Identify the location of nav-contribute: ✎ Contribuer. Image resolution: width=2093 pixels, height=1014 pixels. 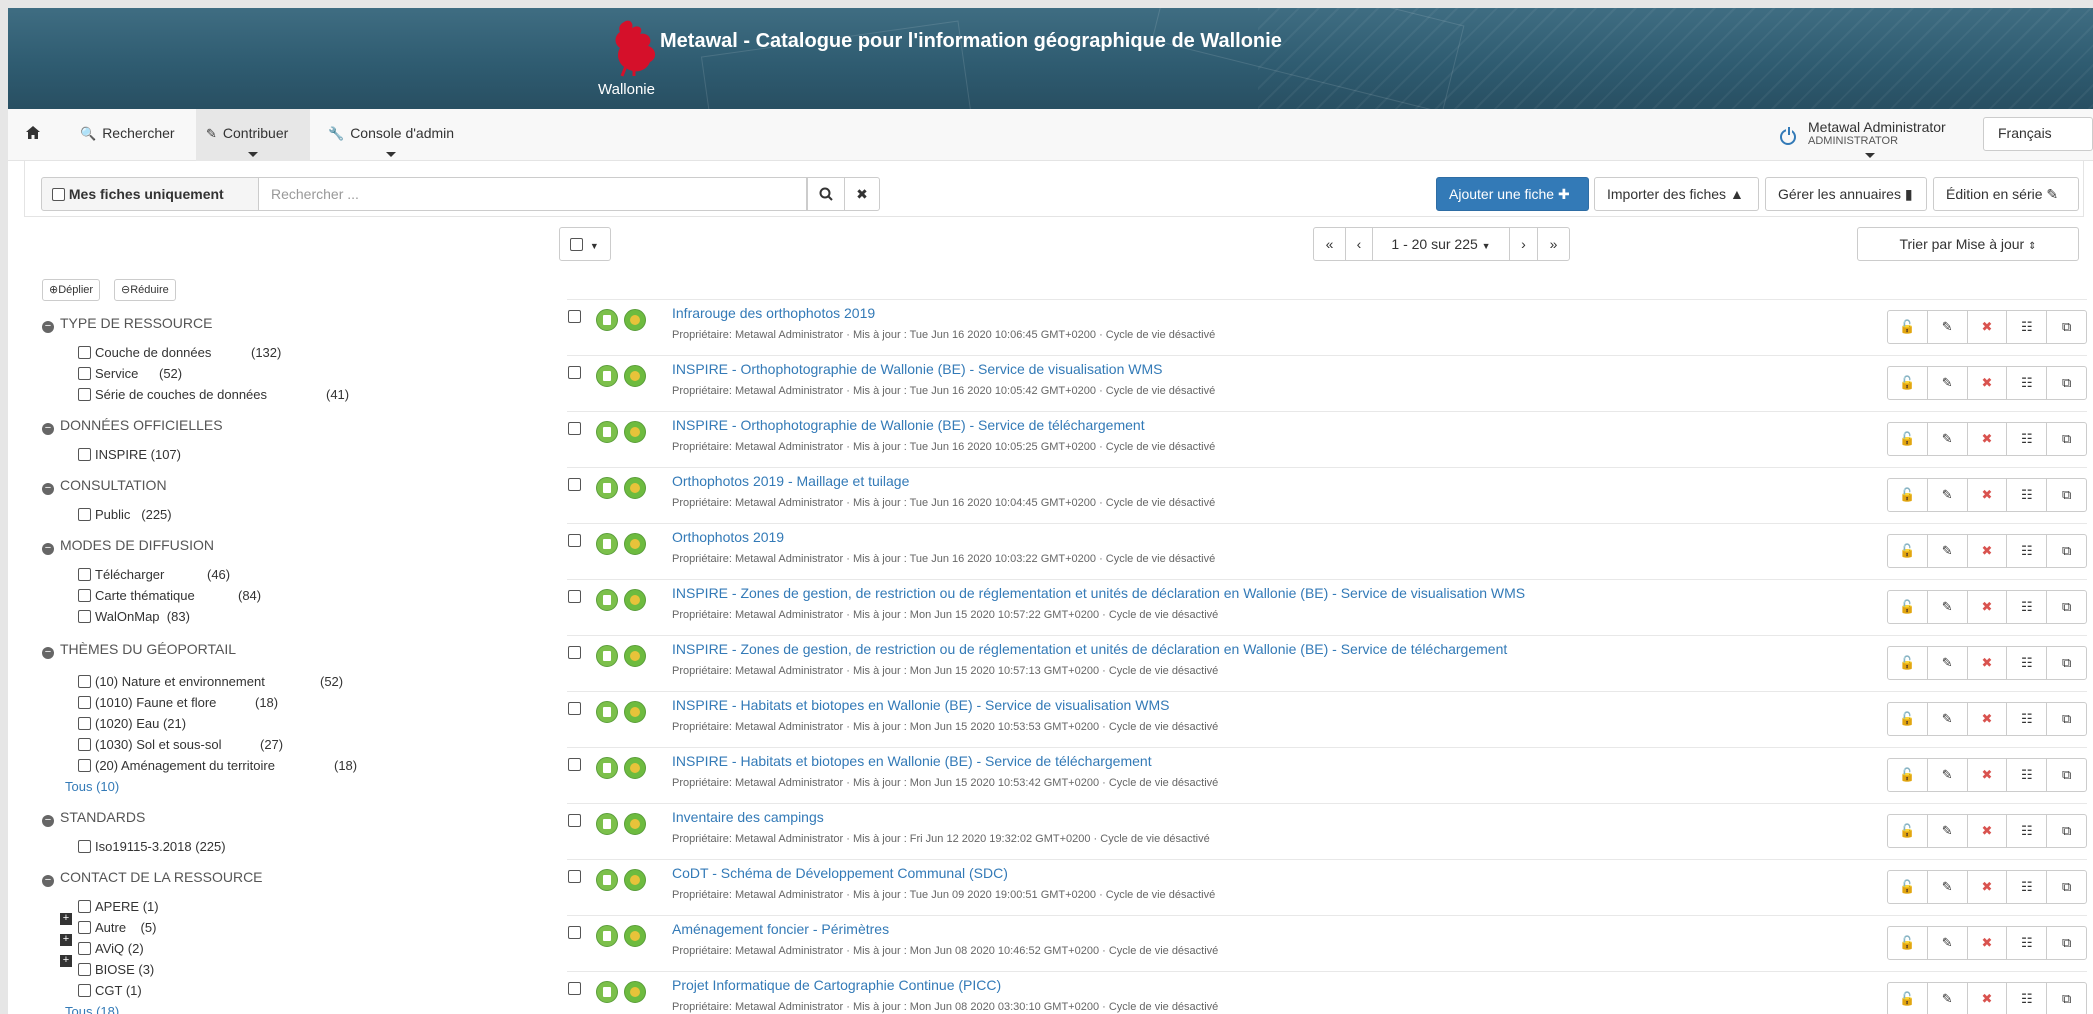
(253, 135).